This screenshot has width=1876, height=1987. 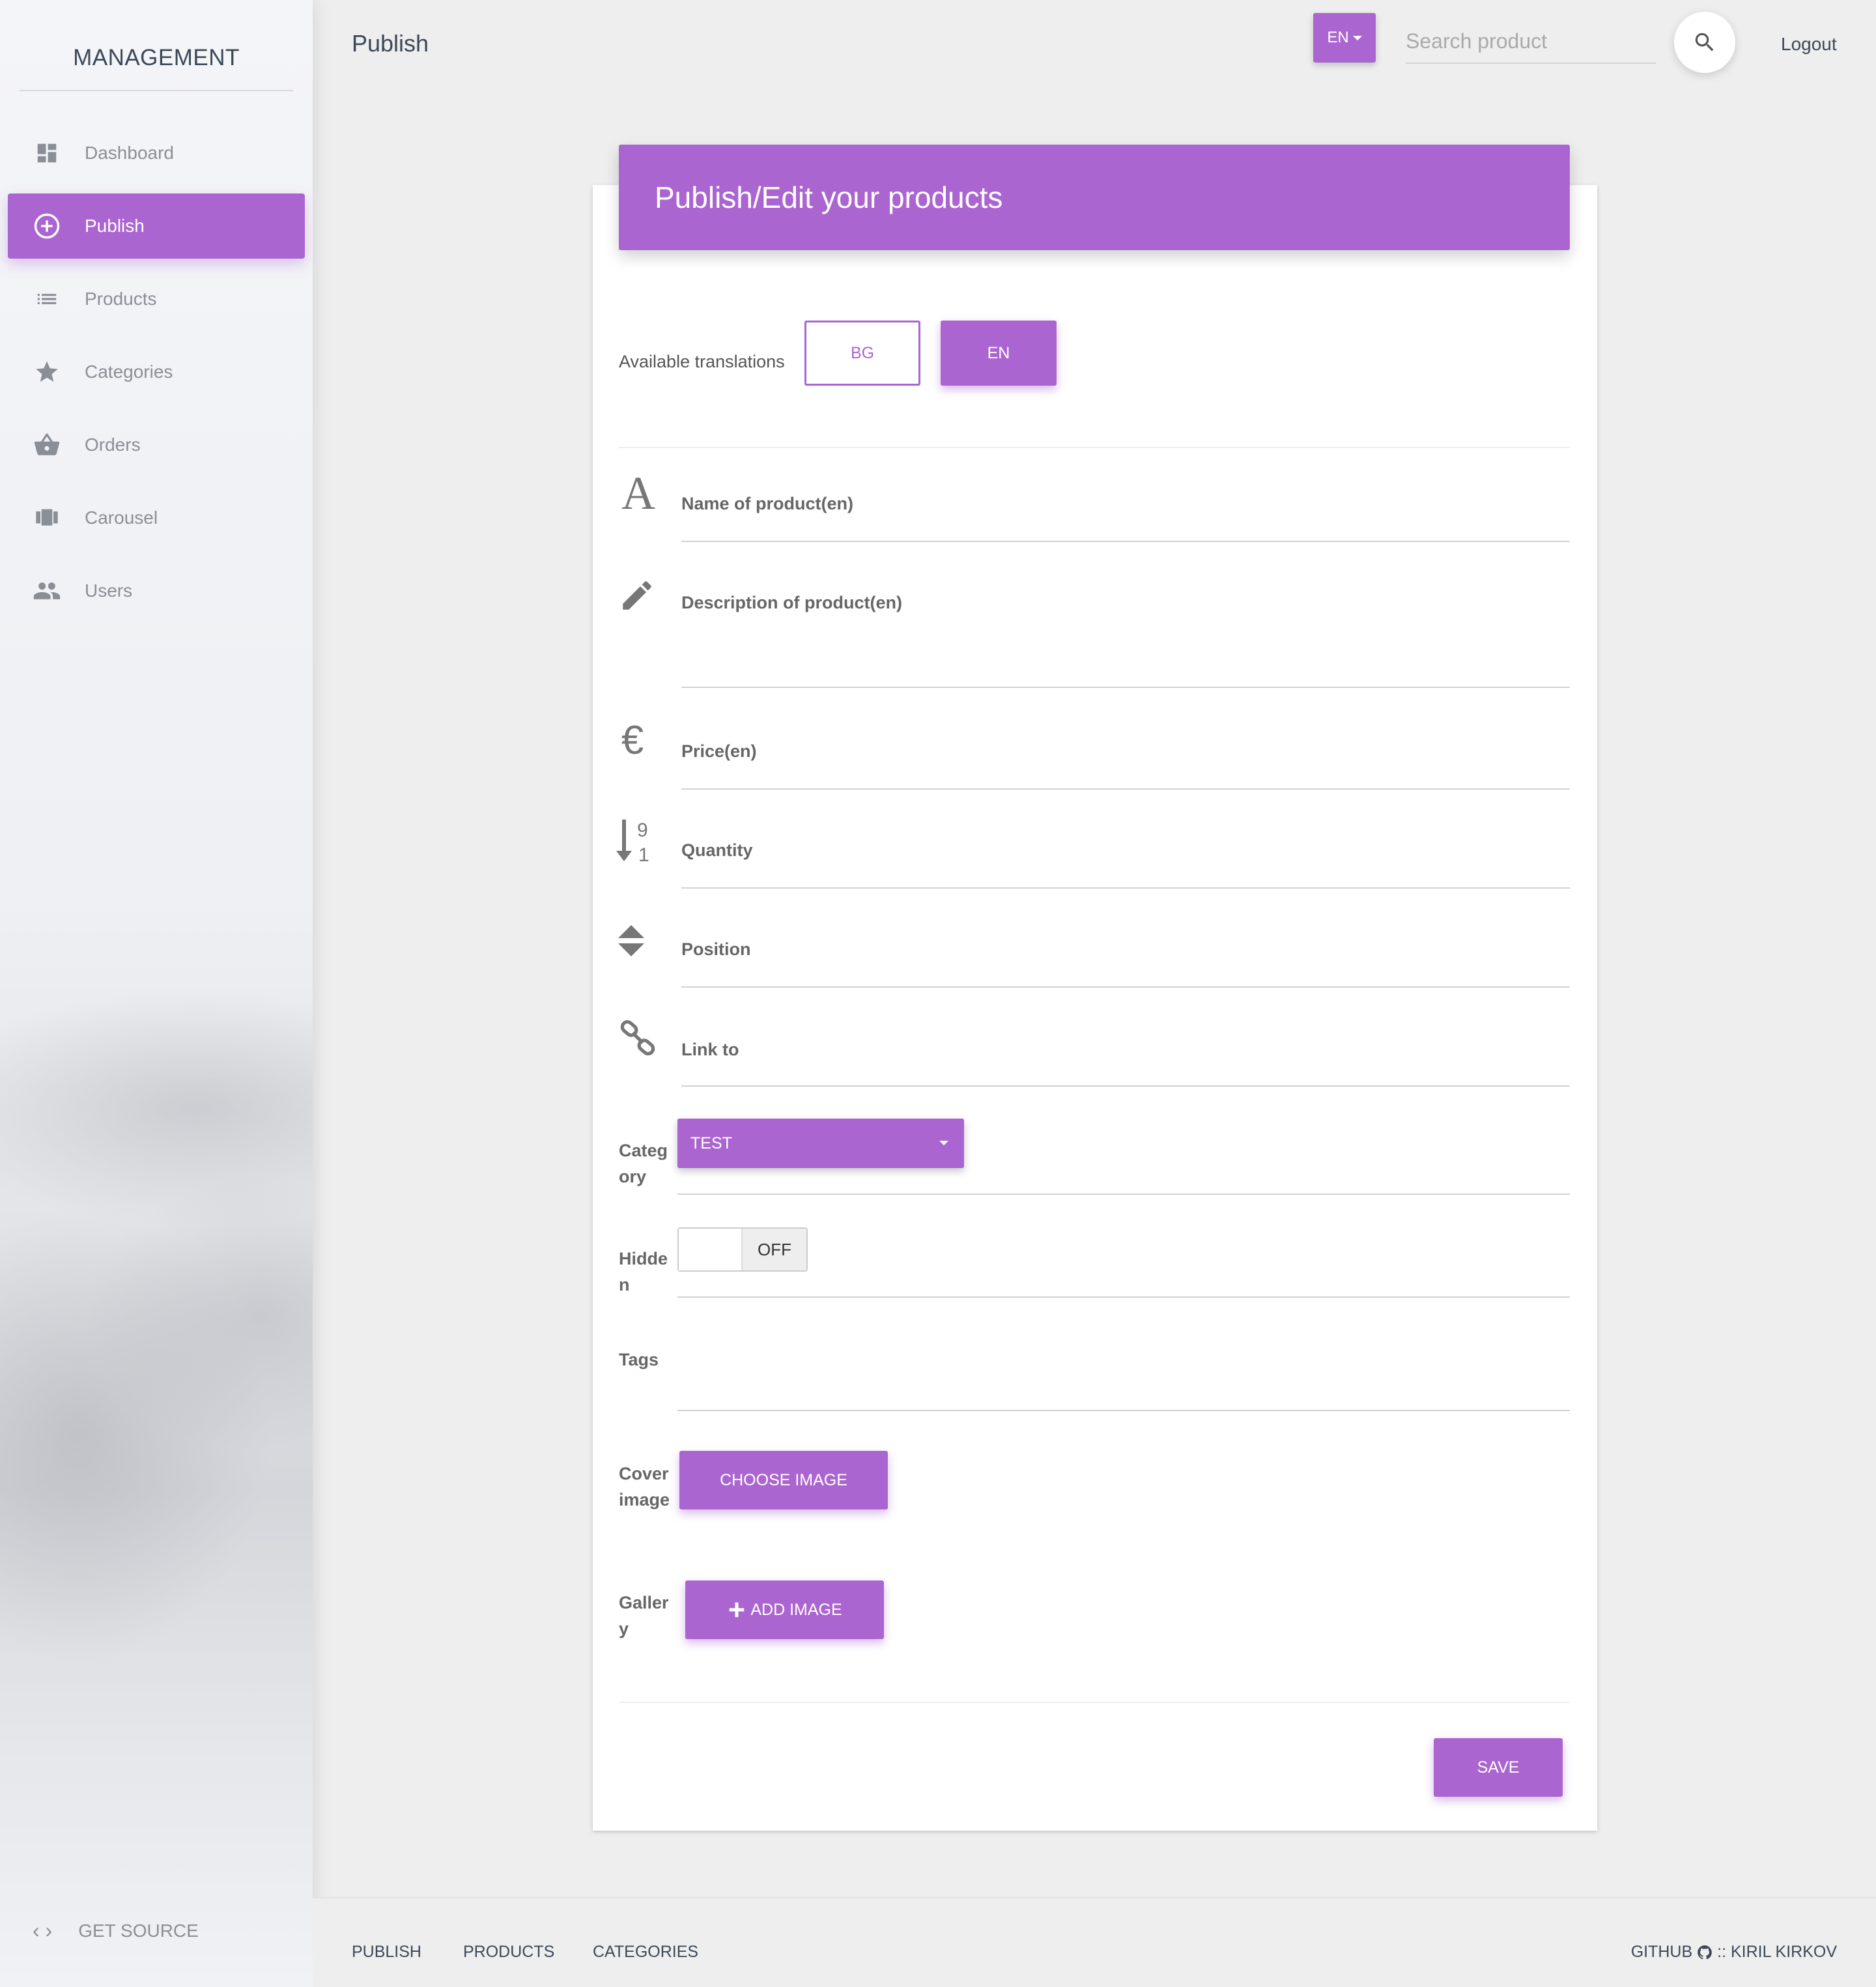 I want to click on plus-icon, so click(x=737, y=1610).